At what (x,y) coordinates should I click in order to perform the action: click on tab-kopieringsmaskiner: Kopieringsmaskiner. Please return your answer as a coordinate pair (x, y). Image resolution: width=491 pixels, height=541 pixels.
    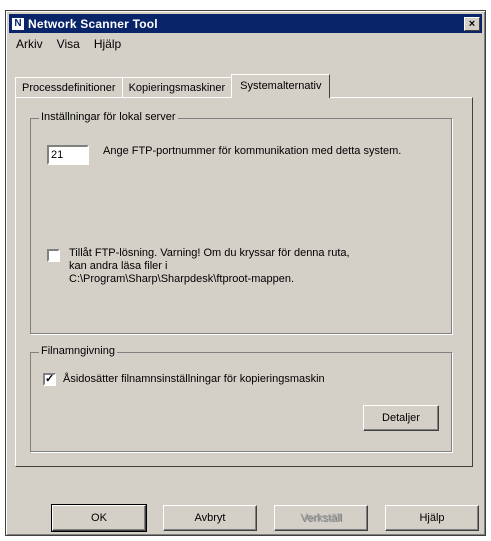
    Looking at the image, I should click on (177, 87).